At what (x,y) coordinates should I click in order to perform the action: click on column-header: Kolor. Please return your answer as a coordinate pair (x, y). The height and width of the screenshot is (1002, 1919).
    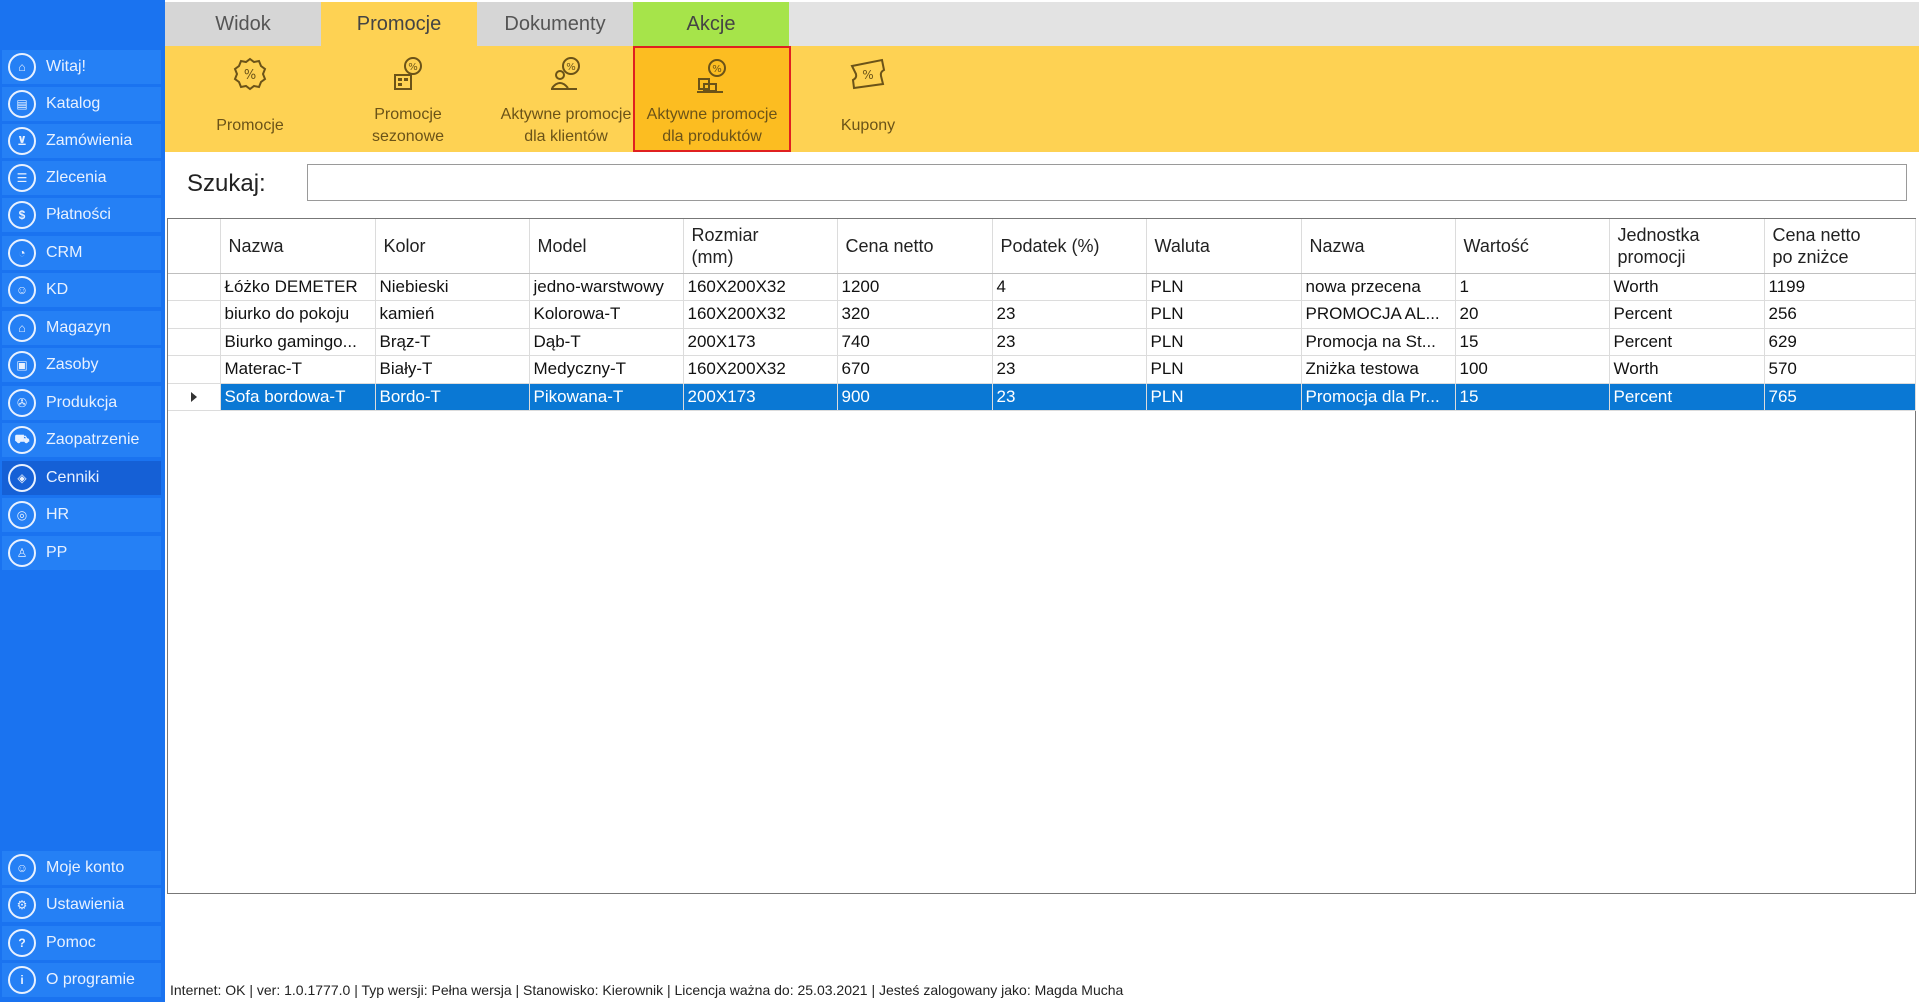
    Looking at the image, I should click on (452, 246).